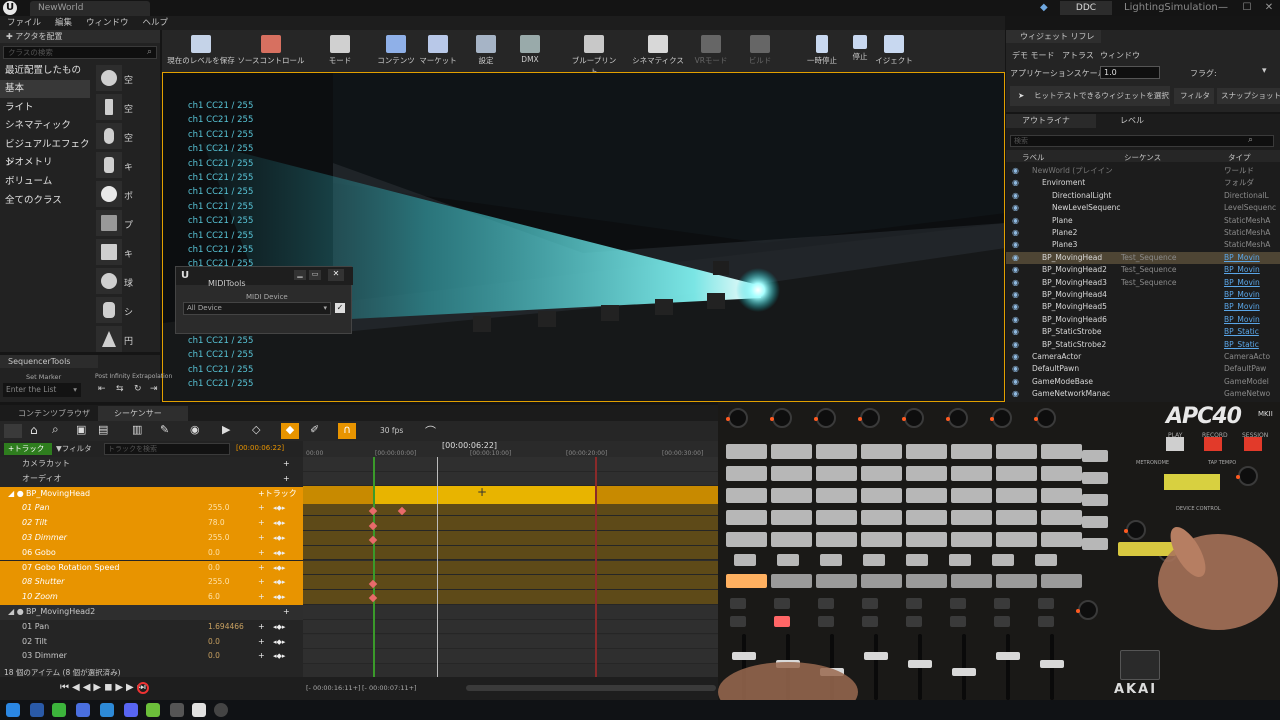 The width and height of the screenshot is (1280, 720). I want to click on fps-select: 30 fps, so click(391, 430).